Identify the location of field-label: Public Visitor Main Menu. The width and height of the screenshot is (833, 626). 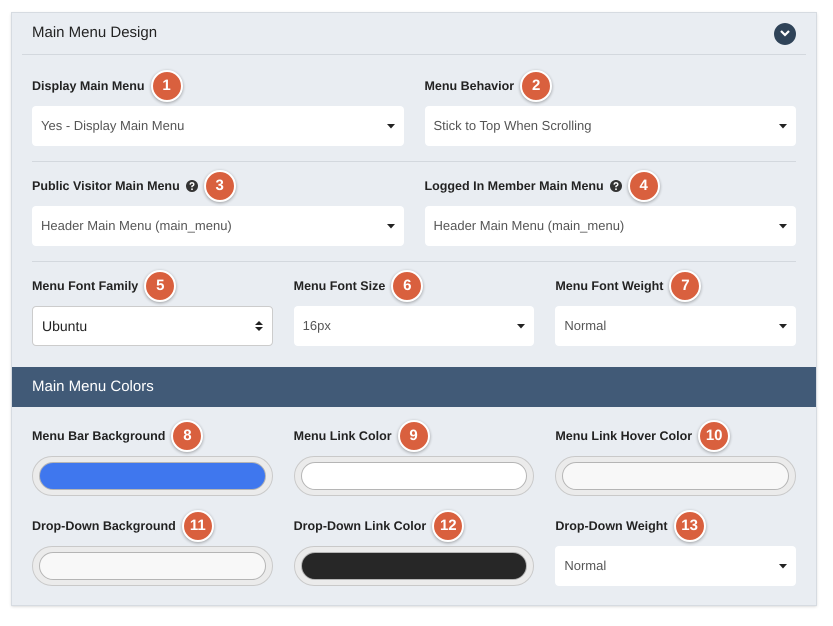
(106, 186).